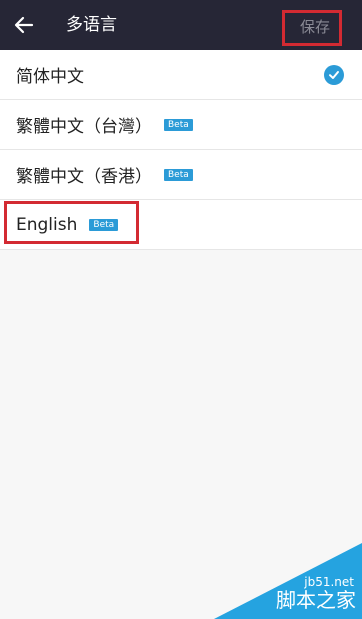 Image resolution: width=362 pixels, height=619 pixels. Describe the element at coordinates (181, 75) in the screenshot. I see `language-item-simplified-chinese: 简体中文` at that location.